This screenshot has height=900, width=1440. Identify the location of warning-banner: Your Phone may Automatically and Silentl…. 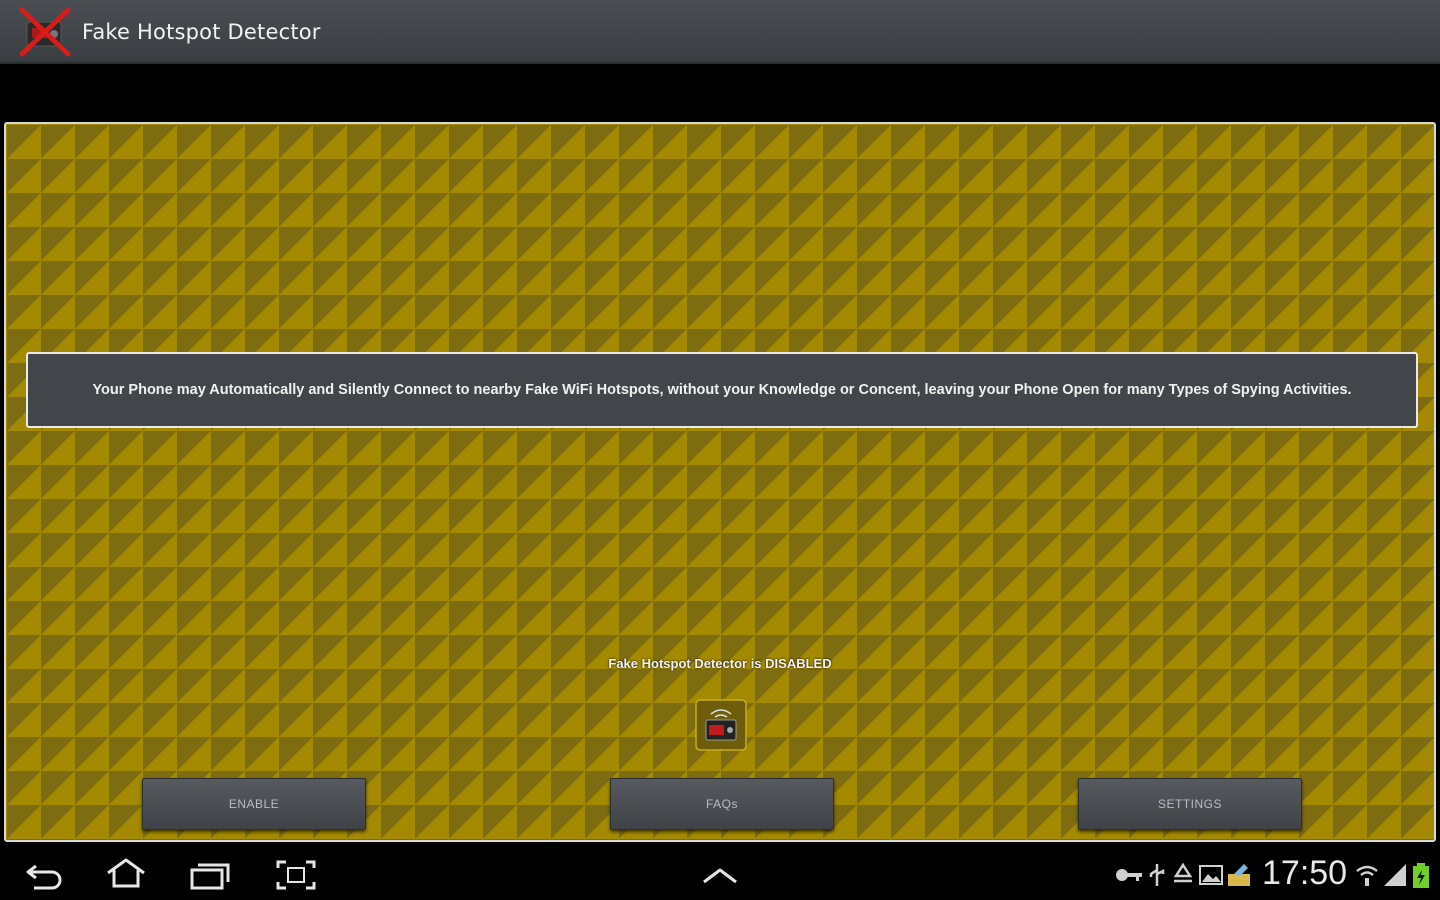
(722, 390).